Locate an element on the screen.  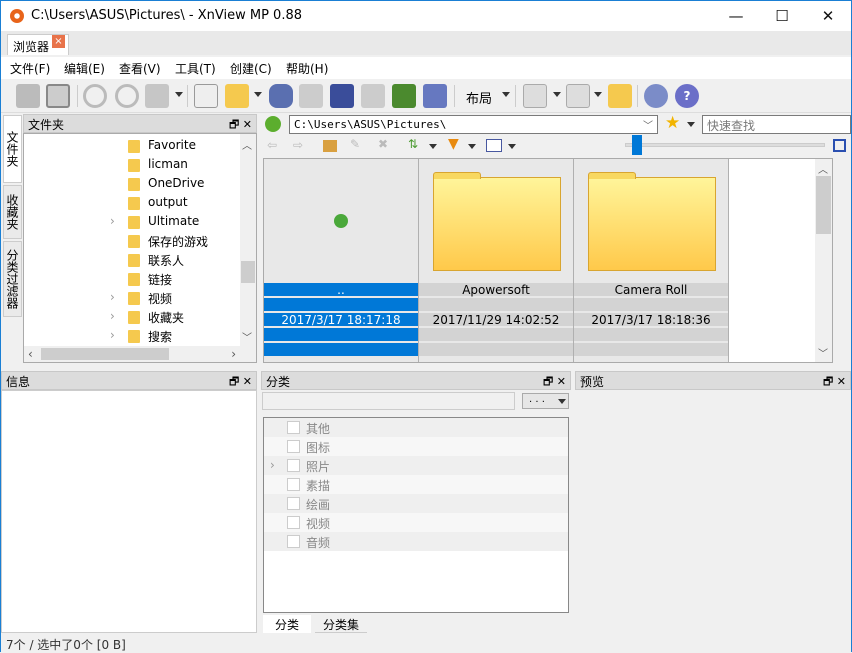
gear-icon is located at coordinates (656, 96).